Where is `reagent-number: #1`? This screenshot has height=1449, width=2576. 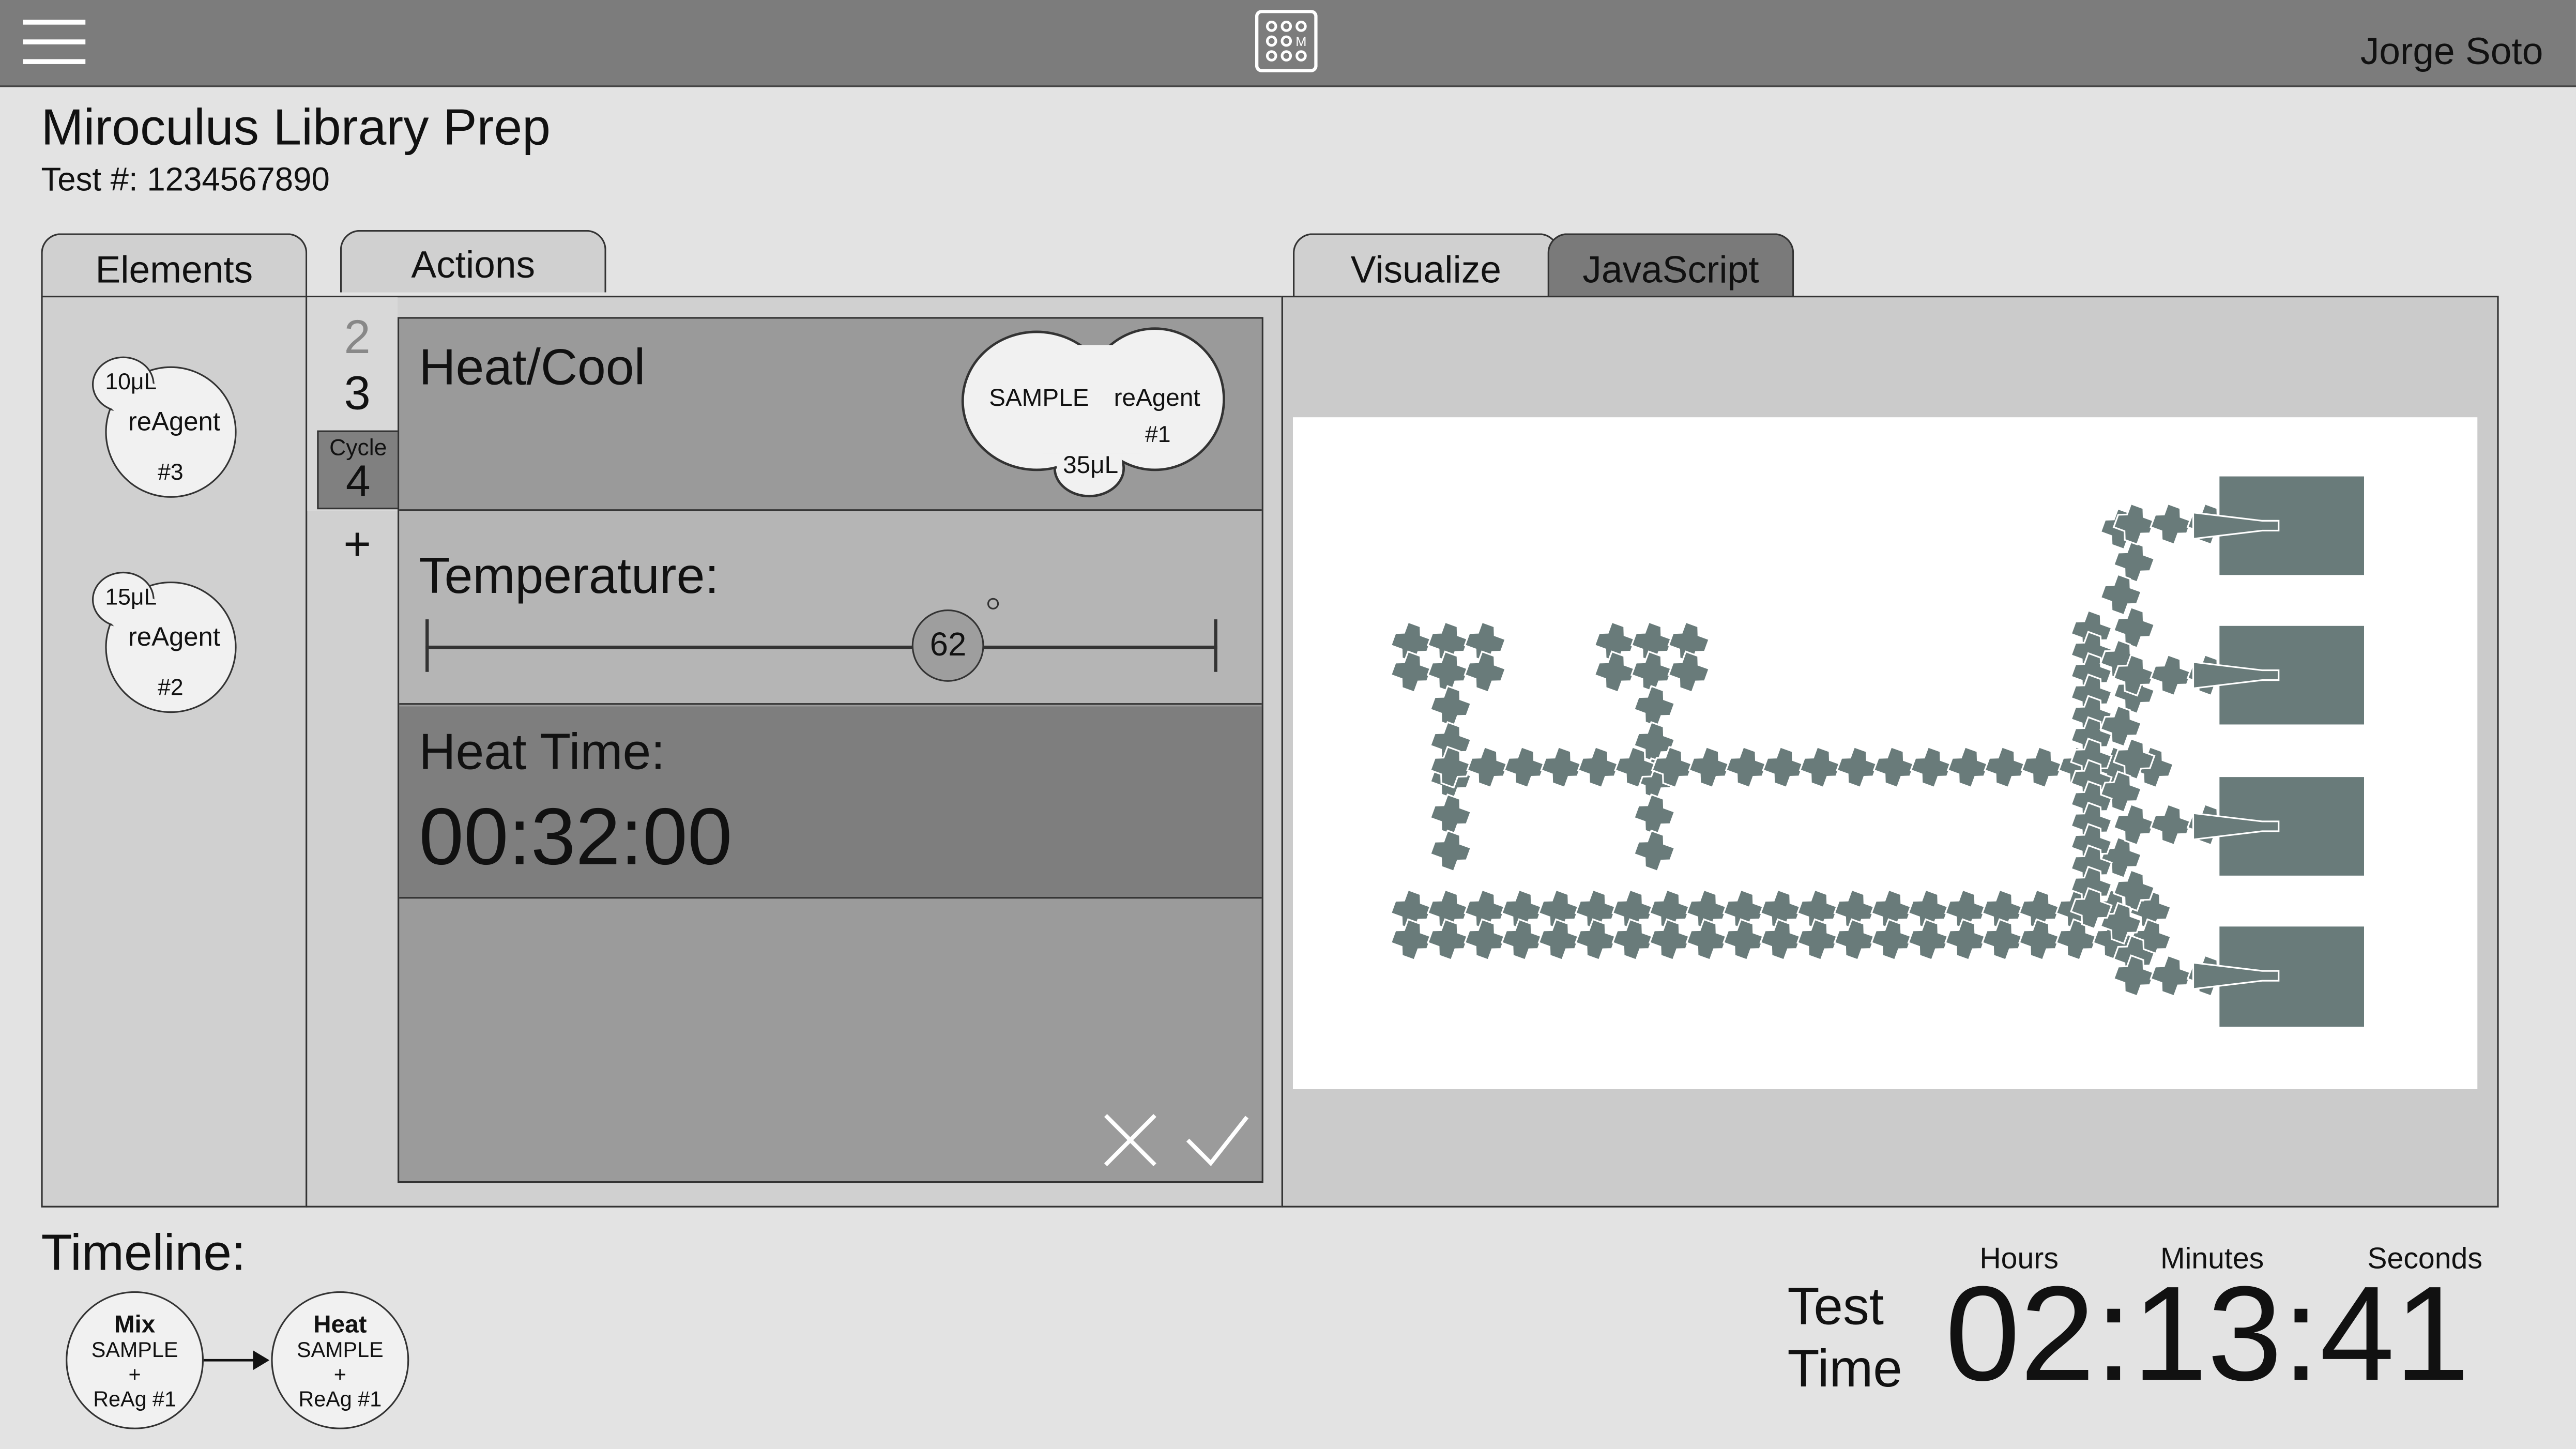
reagent-number: #1 is located at coordinates (1158, 434).